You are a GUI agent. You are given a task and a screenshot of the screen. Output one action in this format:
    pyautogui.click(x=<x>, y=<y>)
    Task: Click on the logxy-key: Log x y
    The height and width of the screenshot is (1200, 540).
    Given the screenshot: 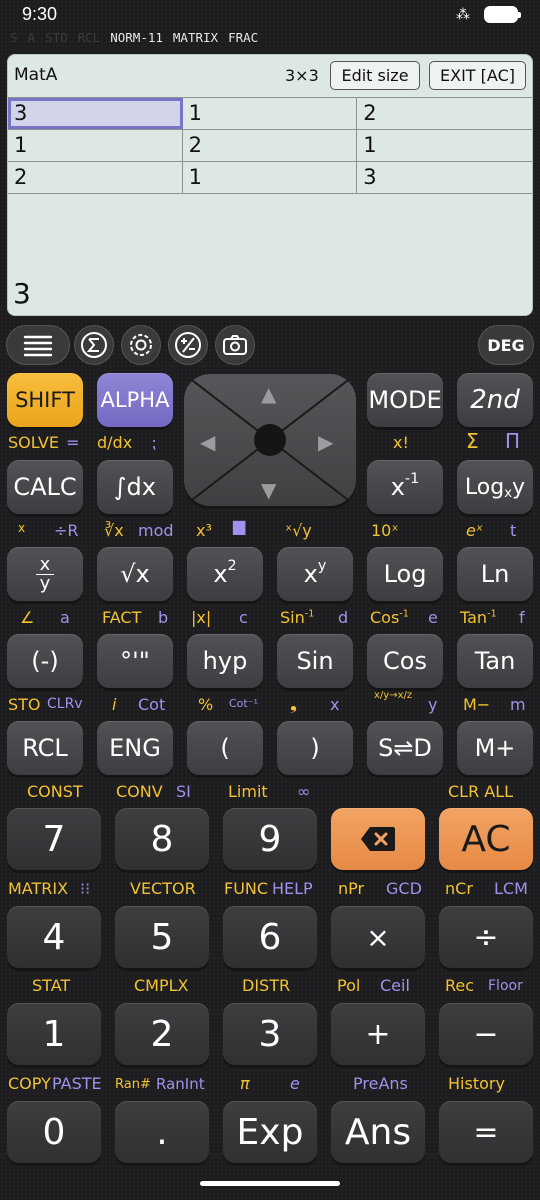 What is the action you would take?
    pyautogui.click(x=495, y=487)
    